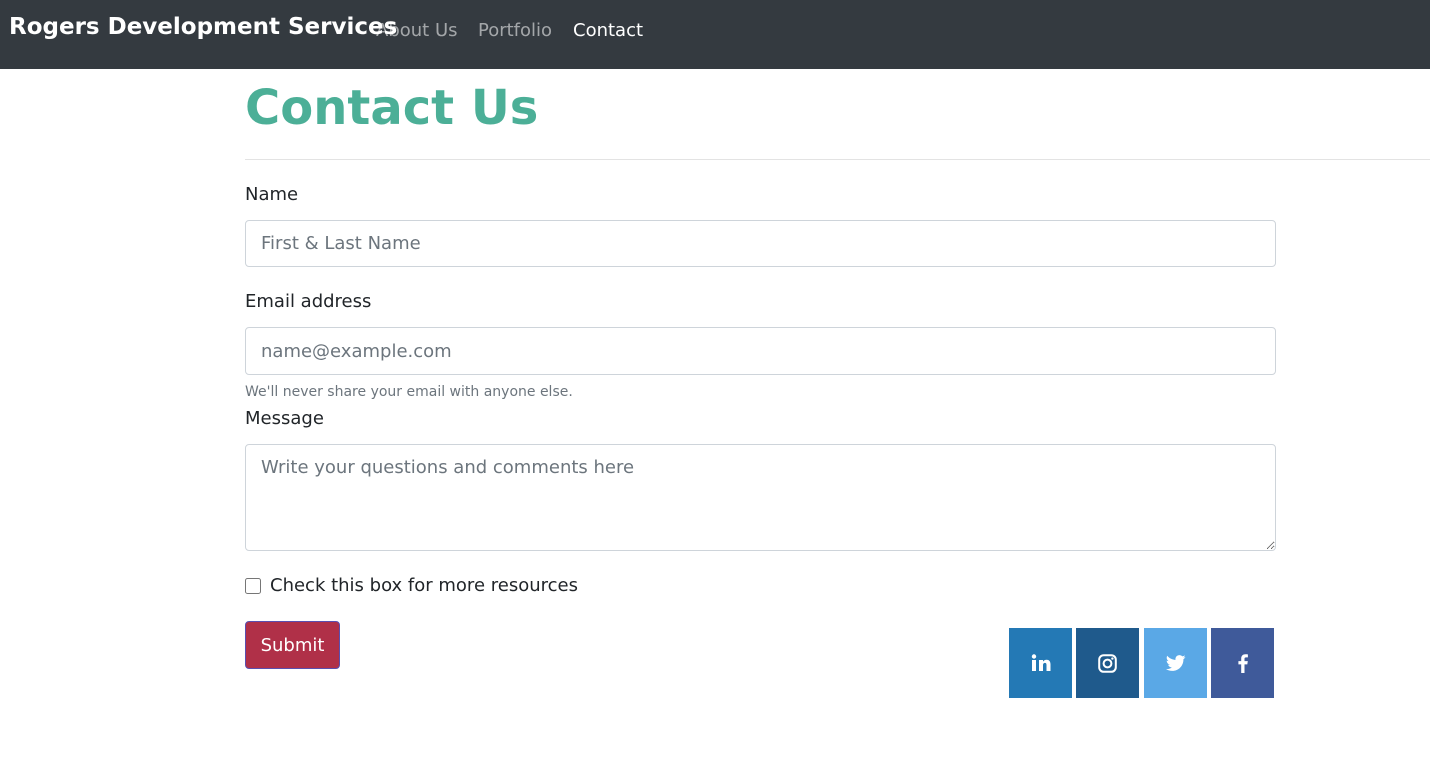  Describe the element at coordinates (417, 30) in the screenshot. I see `nav-about-us: About Us` at that location.